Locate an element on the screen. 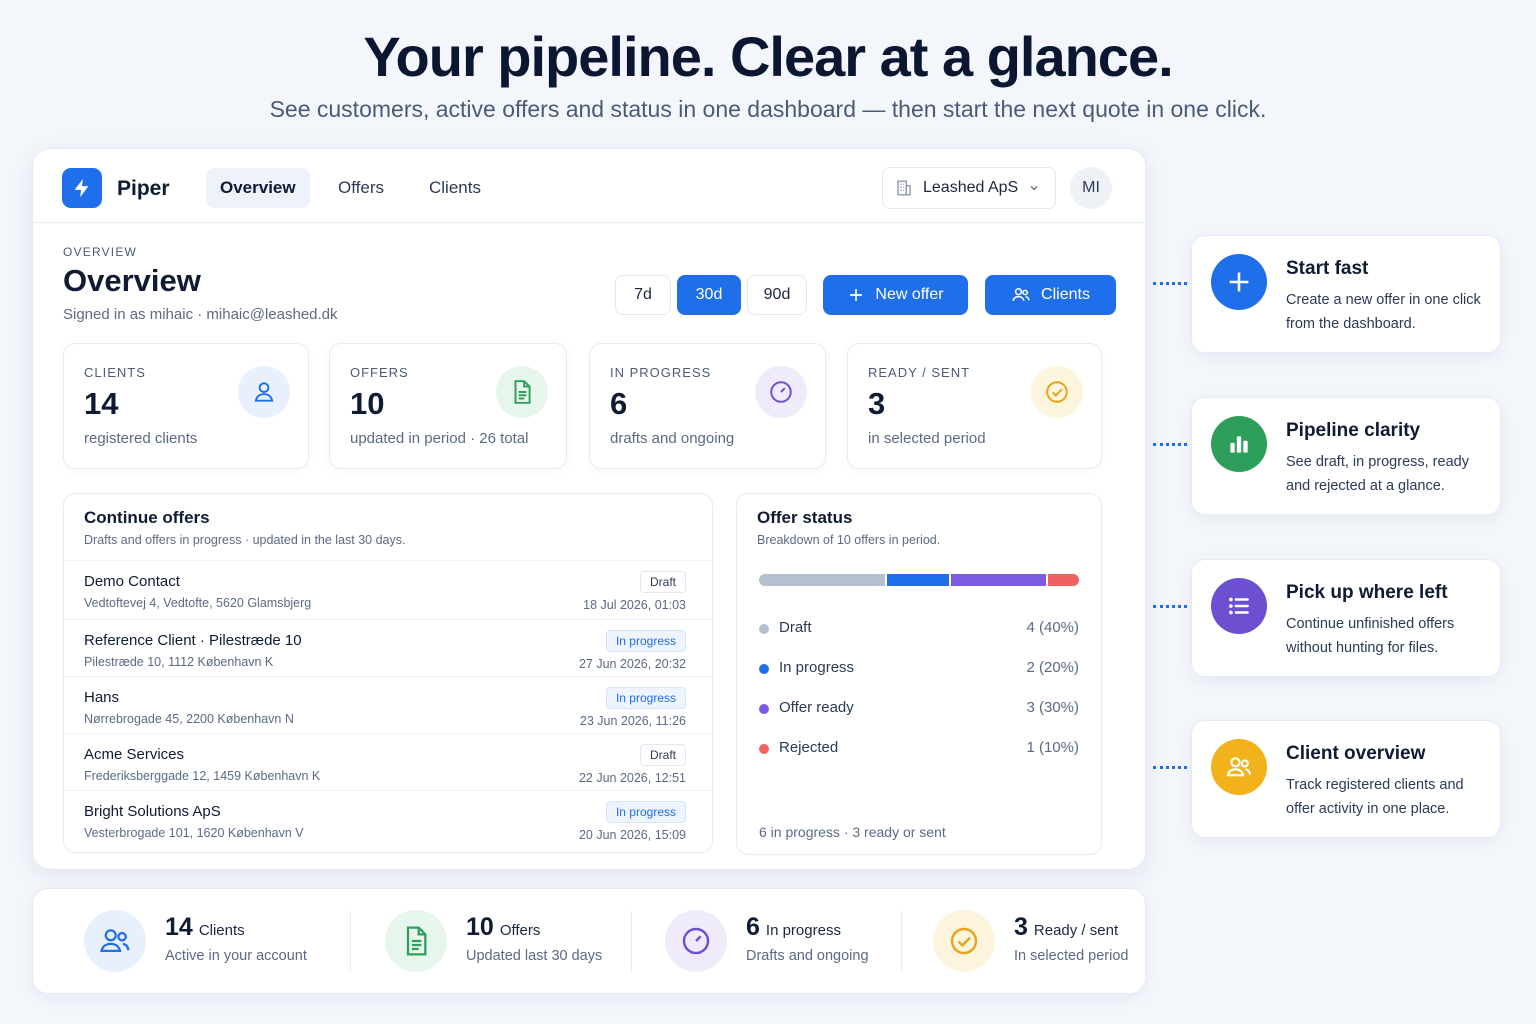  summary-sub: Drafts and ongoing is located at coordinates (807, 956).